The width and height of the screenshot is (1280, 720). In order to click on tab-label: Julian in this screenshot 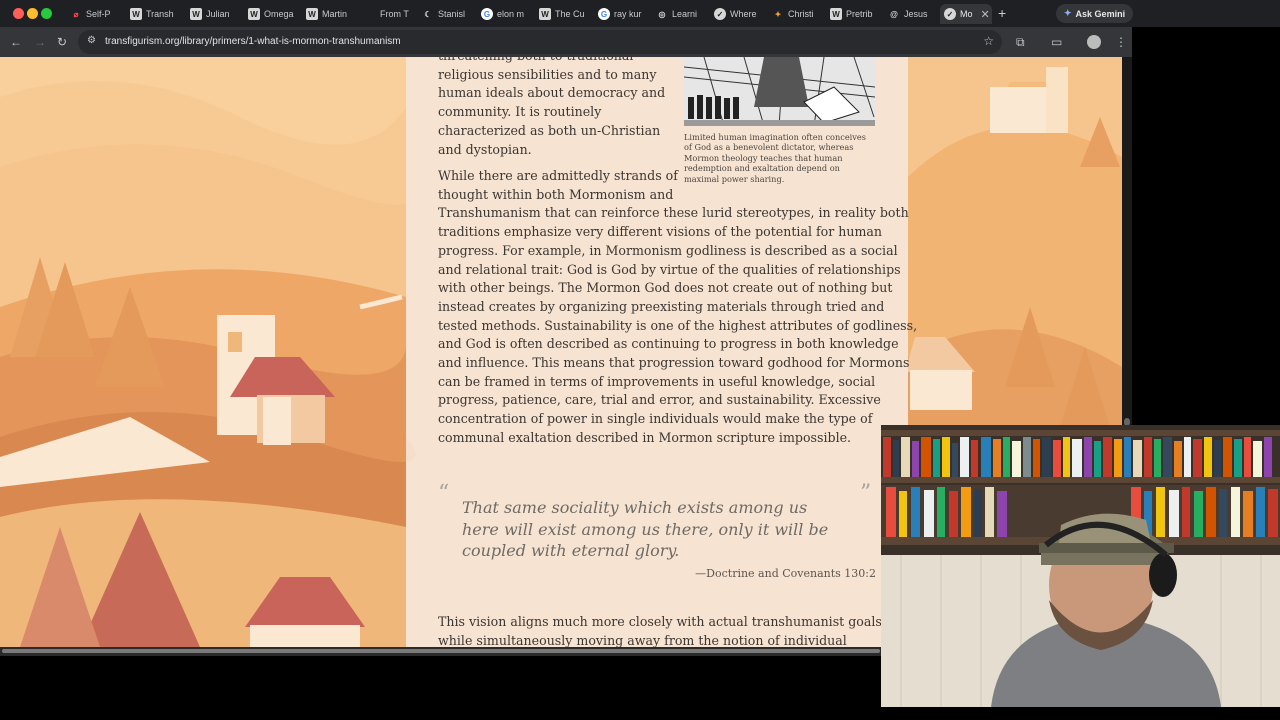, I will do `click(218, 14)`.